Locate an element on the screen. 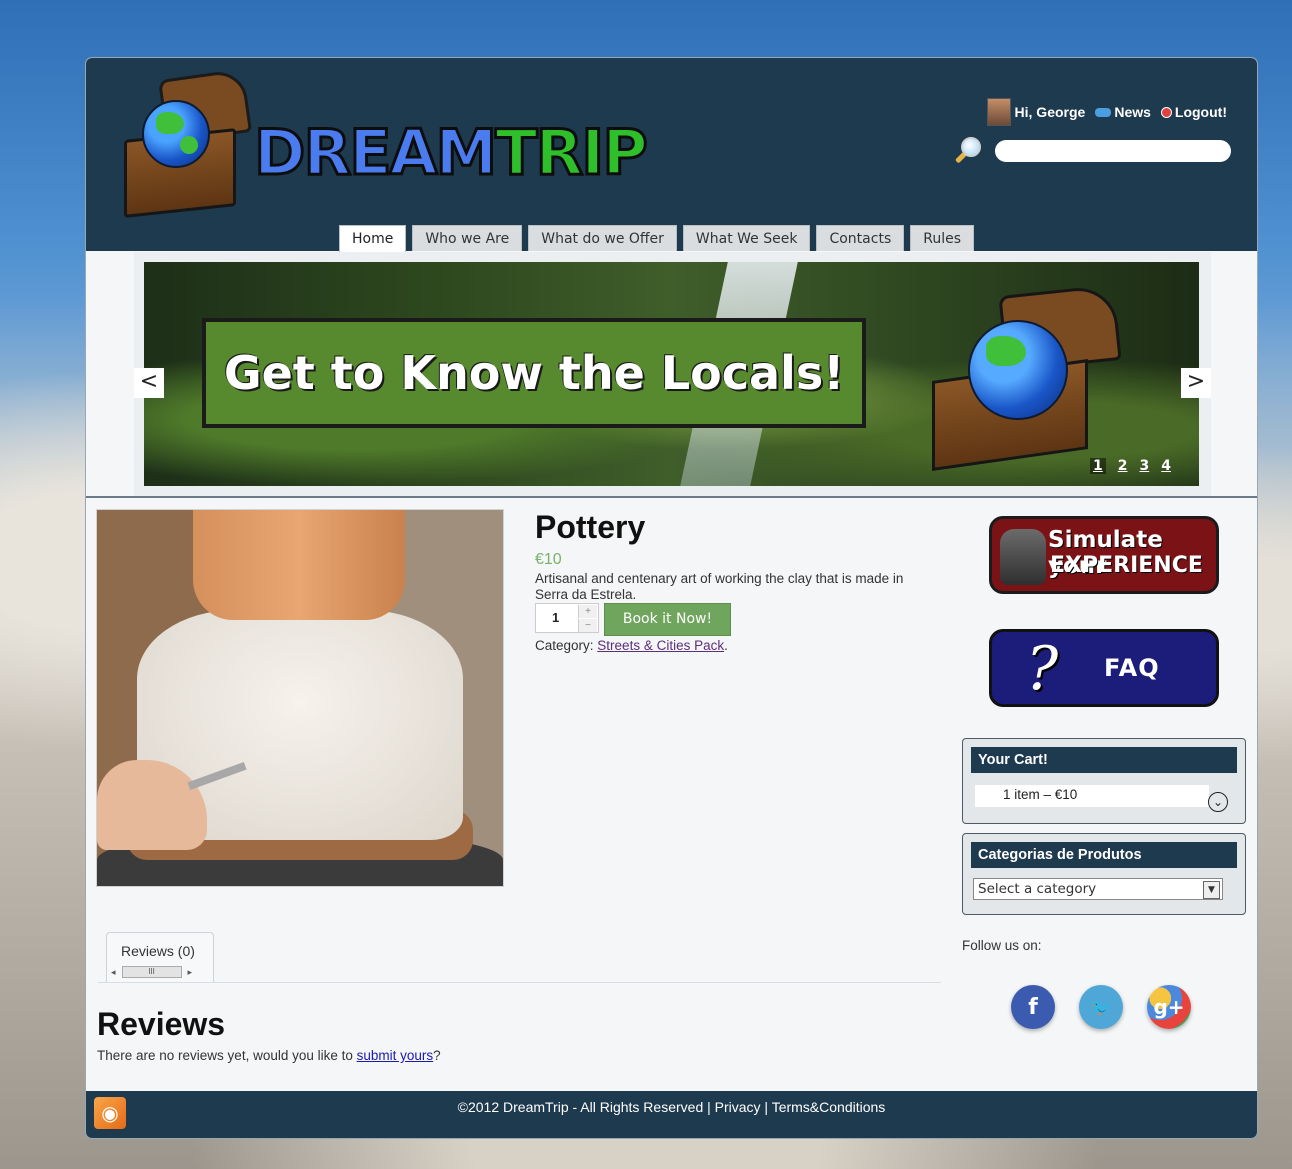 Image resolution: width=1292 pixels, height=1169 pixels. nav-tab-home: Home is located at coordinates (373, 238).